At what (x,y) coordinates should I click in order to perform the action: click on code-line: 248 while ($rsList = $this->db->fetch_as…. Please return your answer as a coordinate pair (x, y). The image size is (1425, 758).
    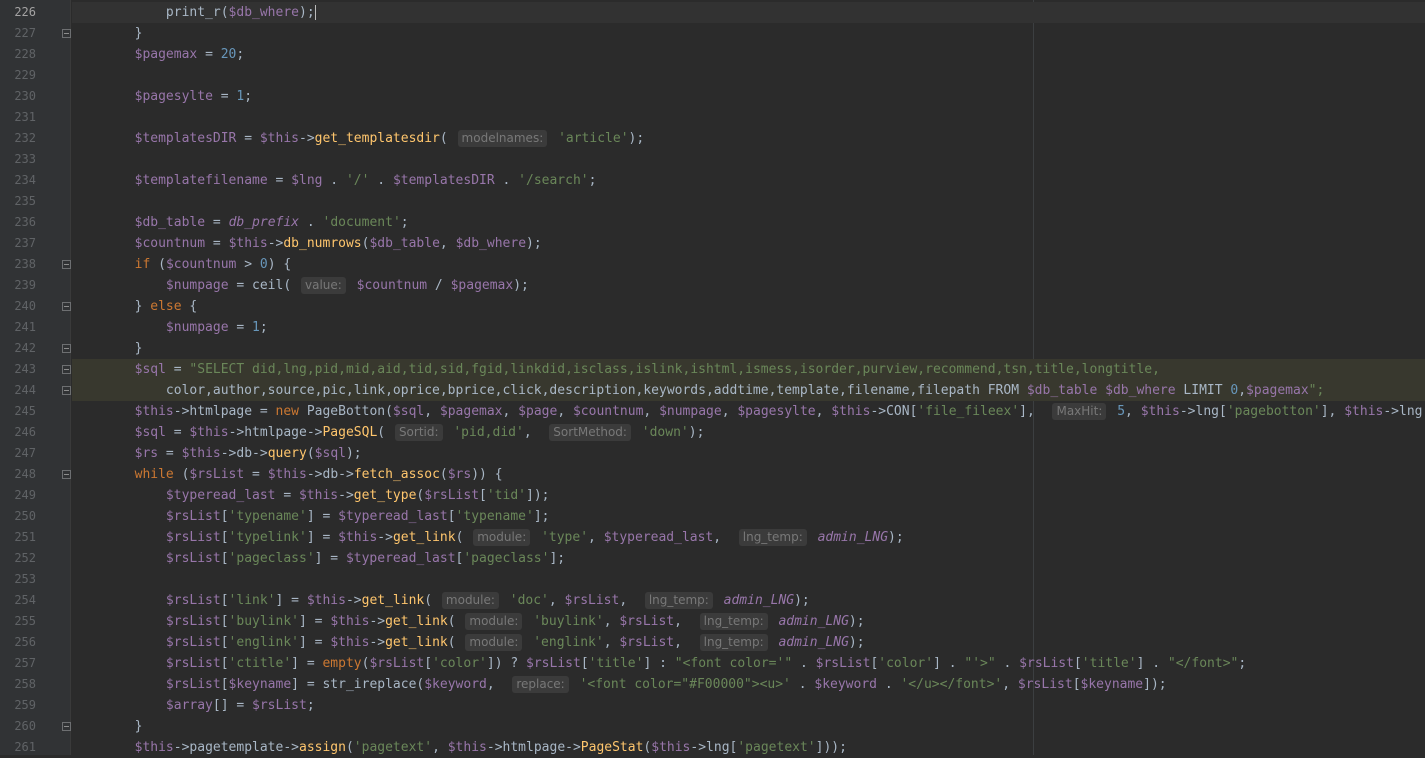
    Looking at the image, I should click on (712, 474).